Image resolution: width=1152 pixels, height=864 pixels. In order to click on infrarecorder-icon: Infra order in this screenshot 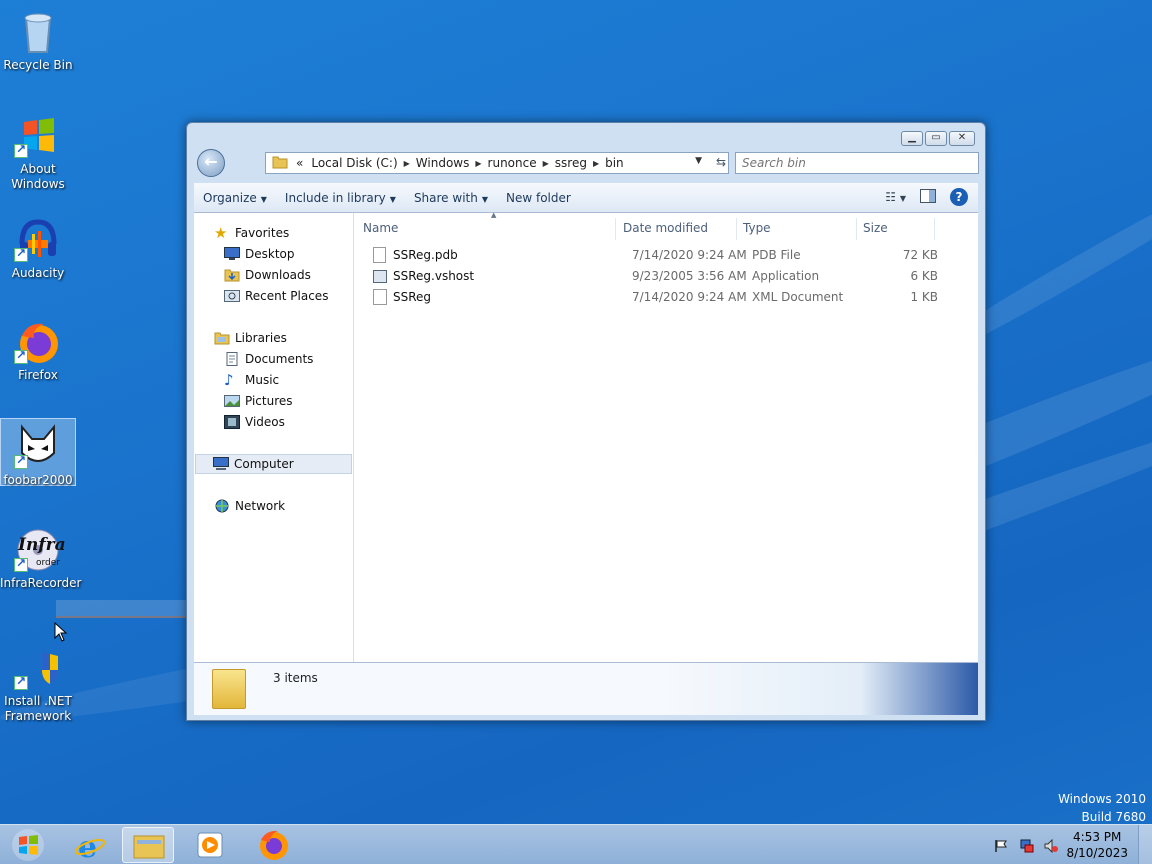, I will do `click(40, 550)`.